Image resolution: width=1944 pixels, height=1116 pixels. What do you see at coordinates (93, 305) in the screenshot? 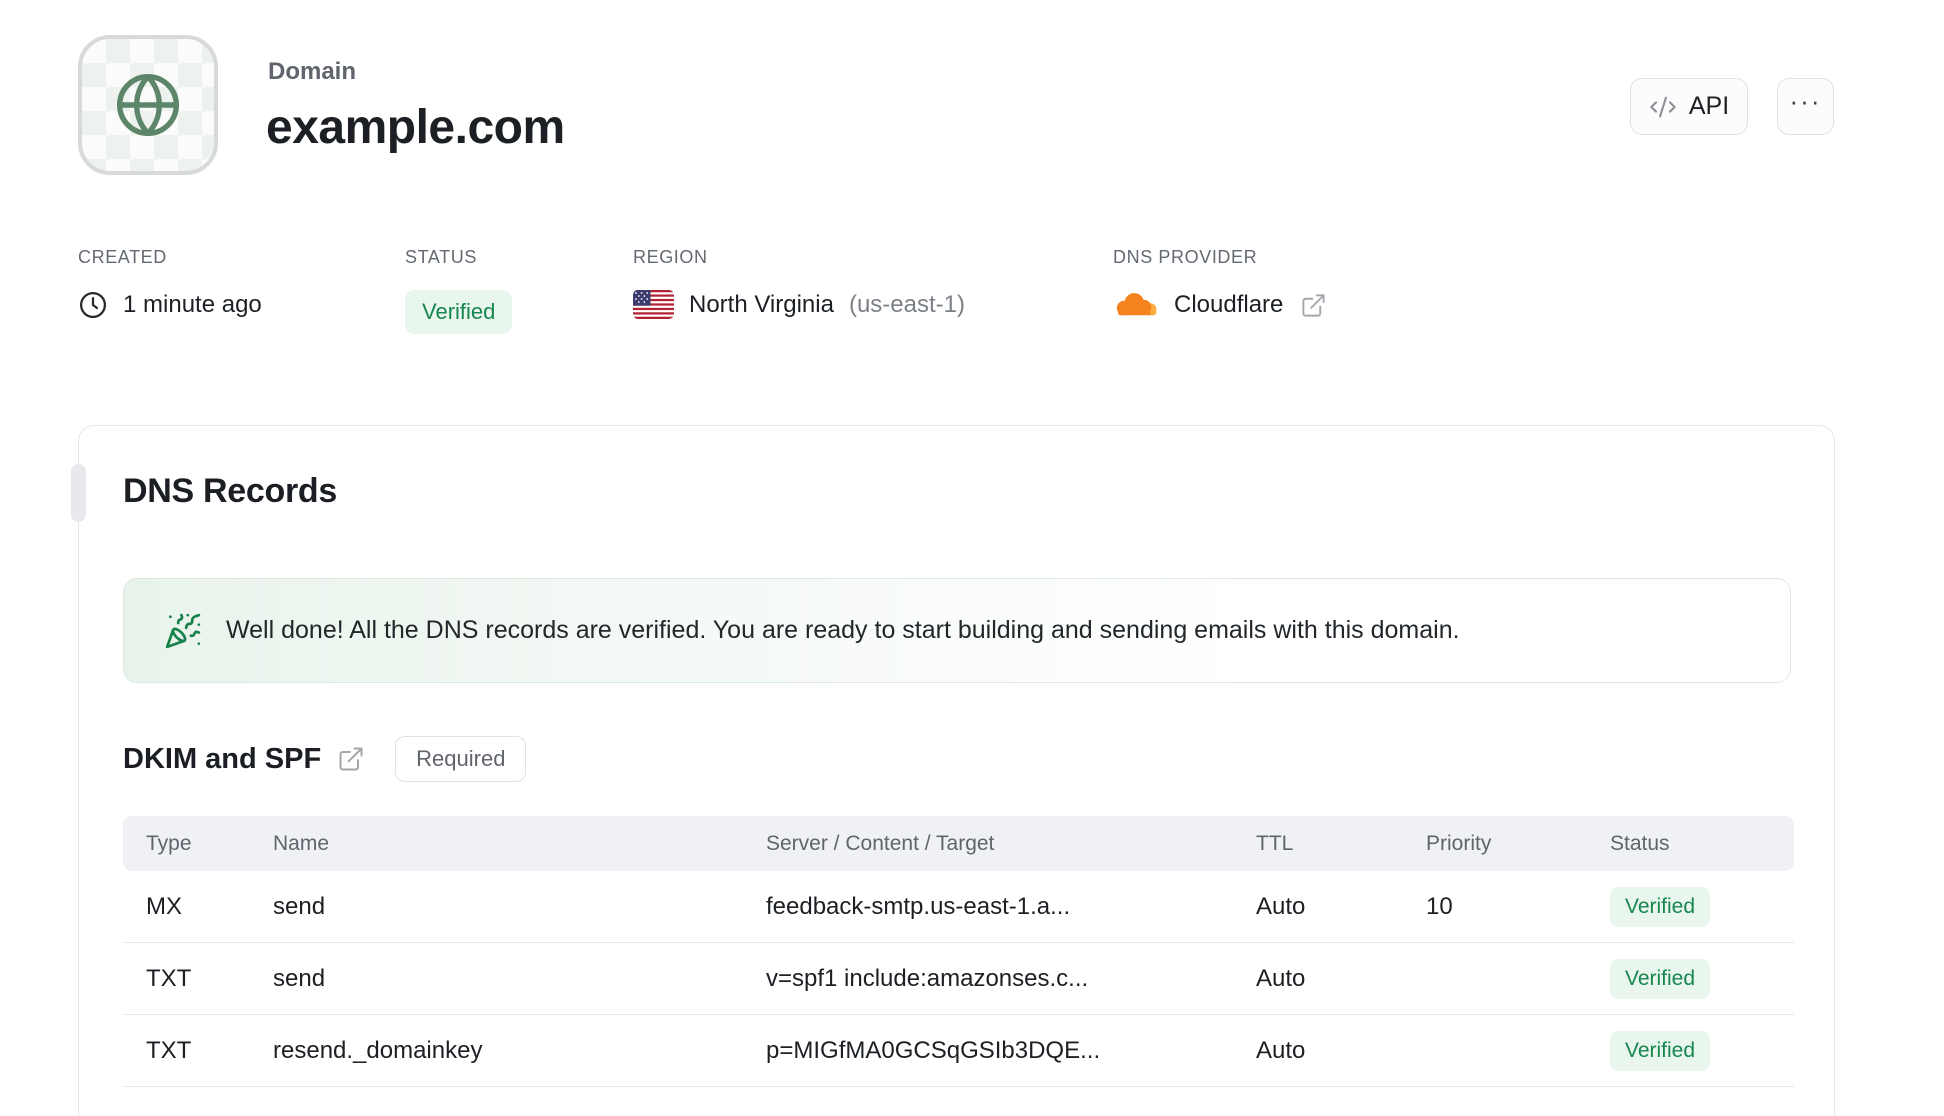
I see `clock-icon` at bounding box center [93, 305].